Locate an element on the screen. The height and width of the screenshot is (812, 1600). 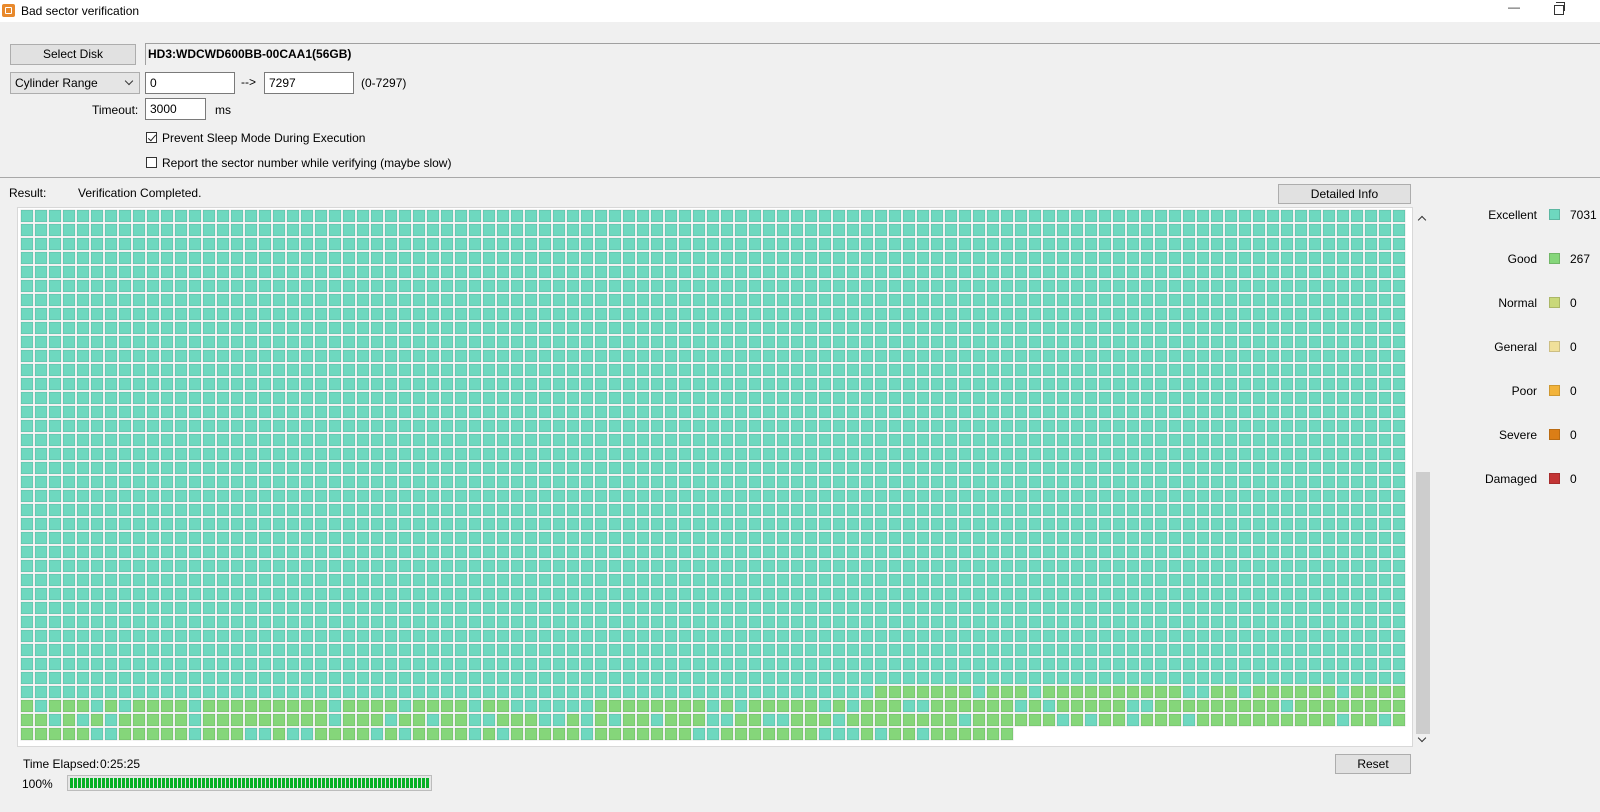
vertical-scrollbar is located at coordinates (1423, 478).